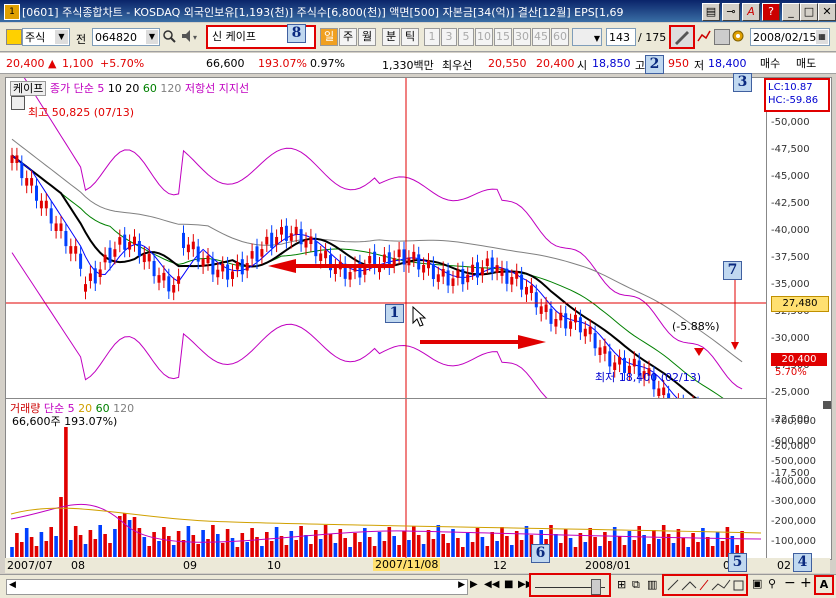 This screenshot has width=836, height=598. Describe the element at coordinates (793, 481) in the screenshot. I see `volume-tick-label: -400,000` at that location.